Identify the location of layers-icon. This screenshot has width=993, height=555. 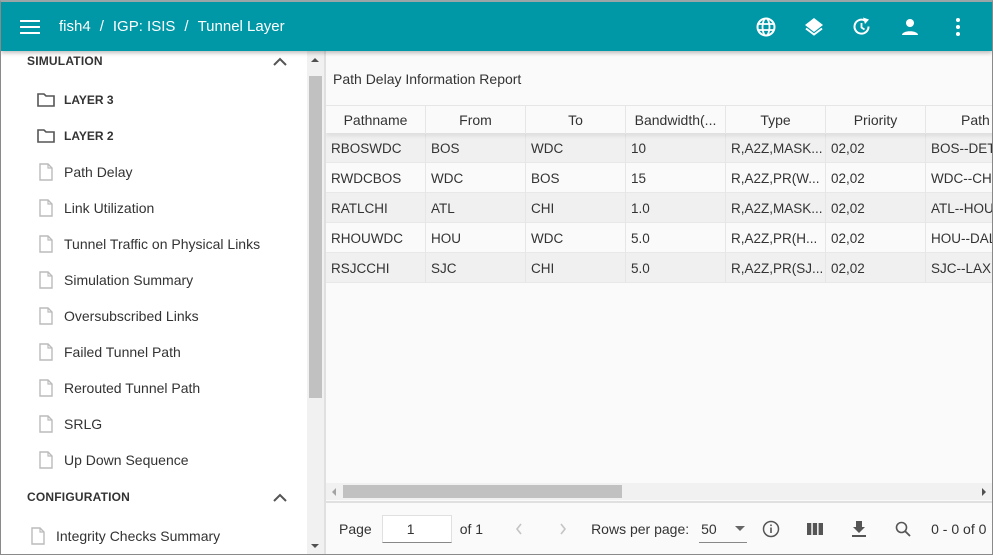
(814, 26).